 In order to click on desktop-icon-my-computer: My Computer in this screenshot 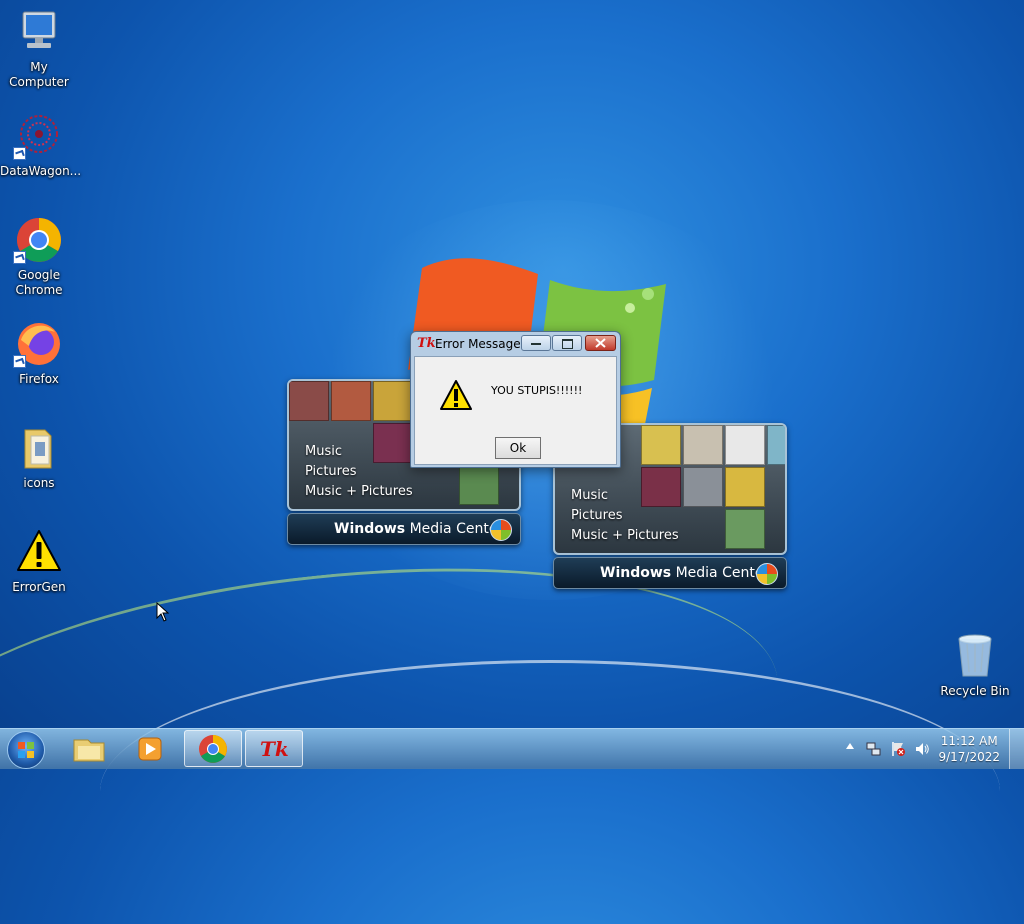, I will do `click(39, 49)`.